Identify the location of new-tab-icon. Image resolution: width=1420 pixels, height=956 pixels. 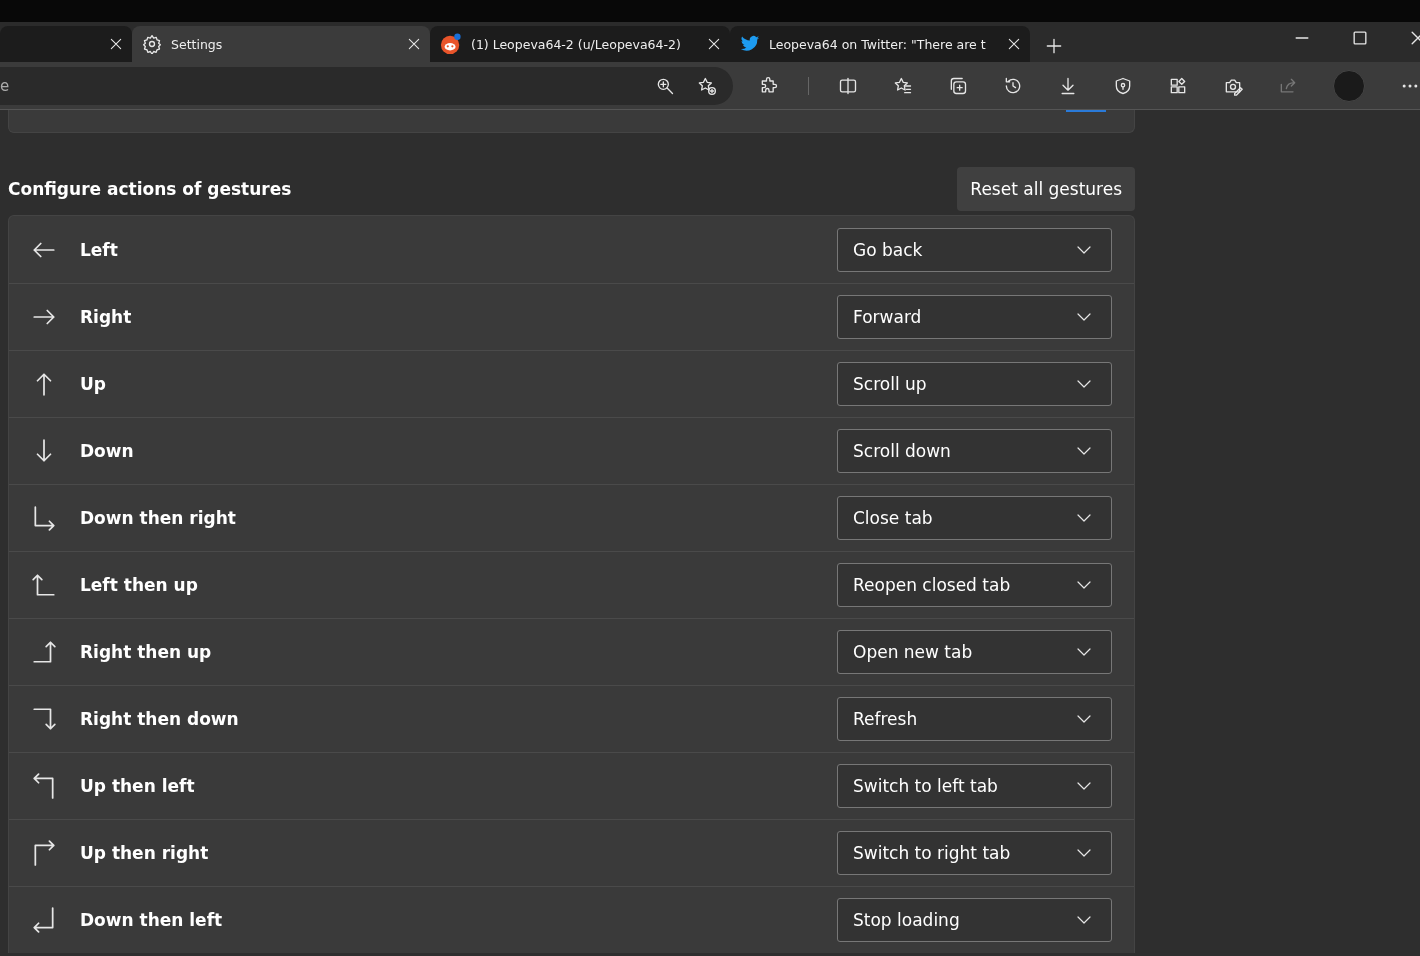
(1054, 46).